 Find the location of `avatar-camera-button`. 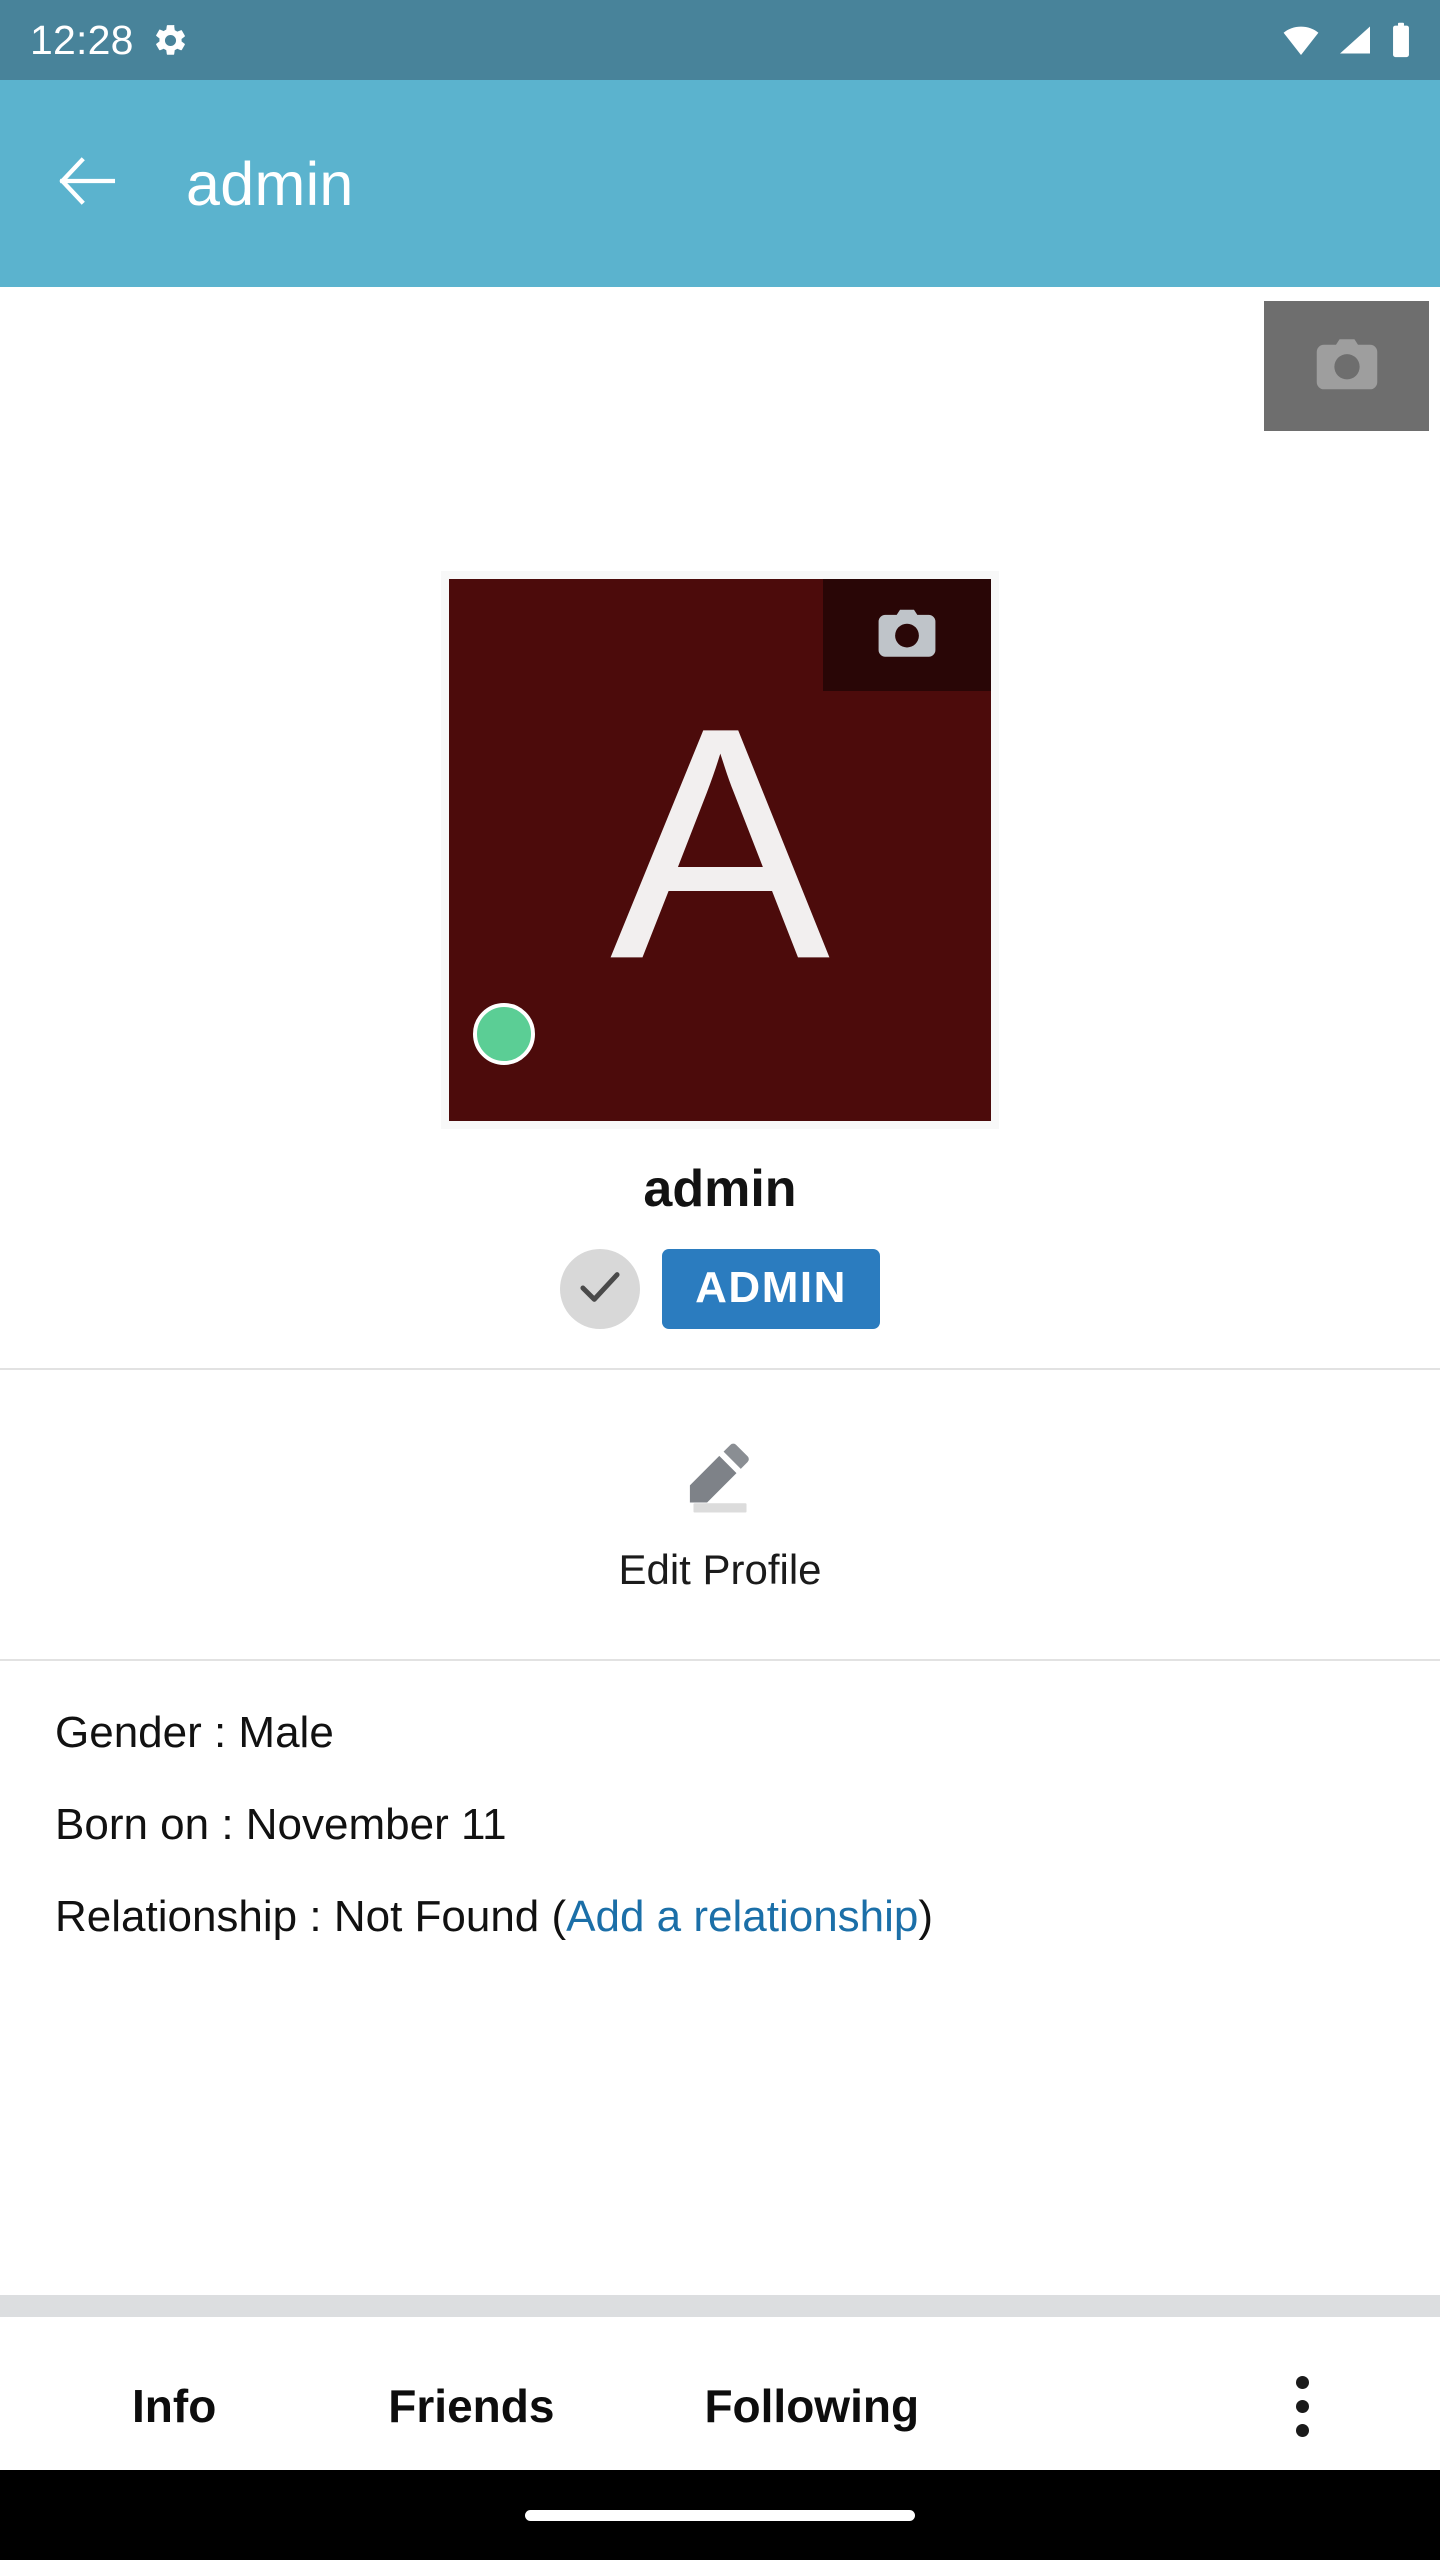

avatar-camera-button is located at coordinates (907, 635).